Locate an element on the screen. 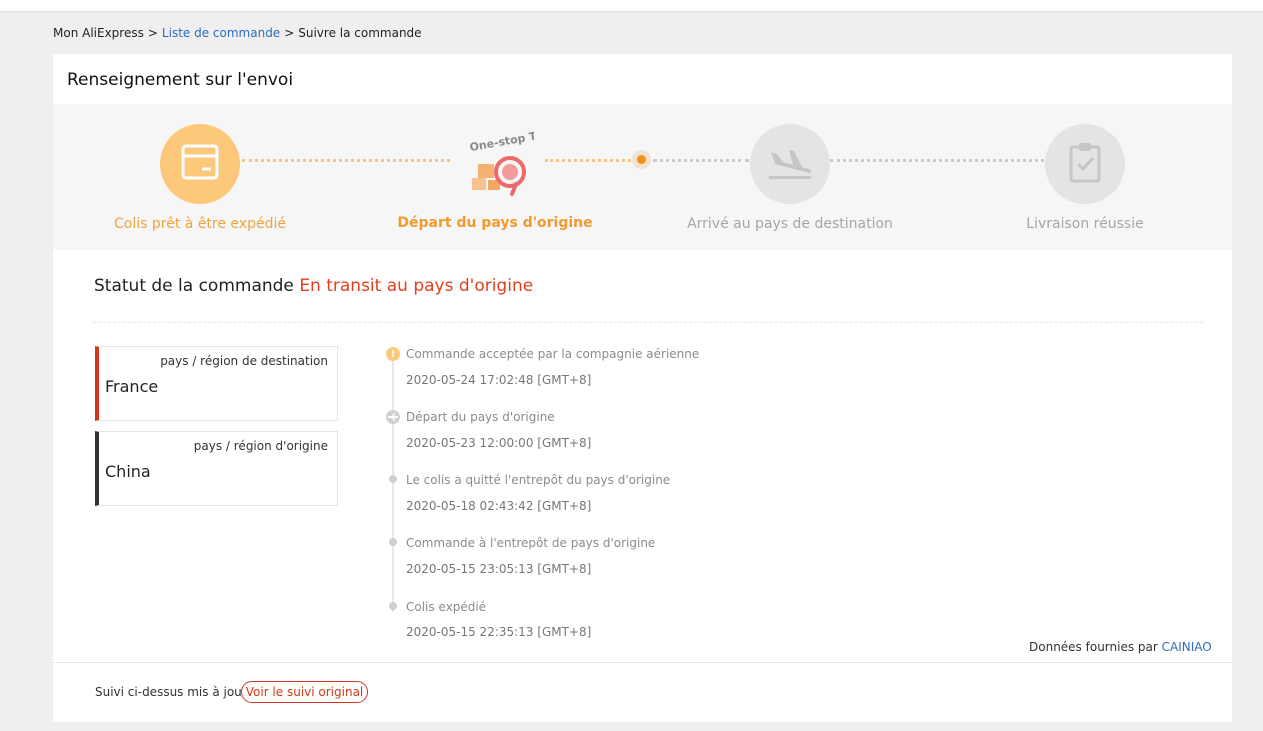 The image size is (1263, 731). timeline-event-time: 2020-05-18 02:43:42 [GMT+8] is located at coordinates (499, 506).